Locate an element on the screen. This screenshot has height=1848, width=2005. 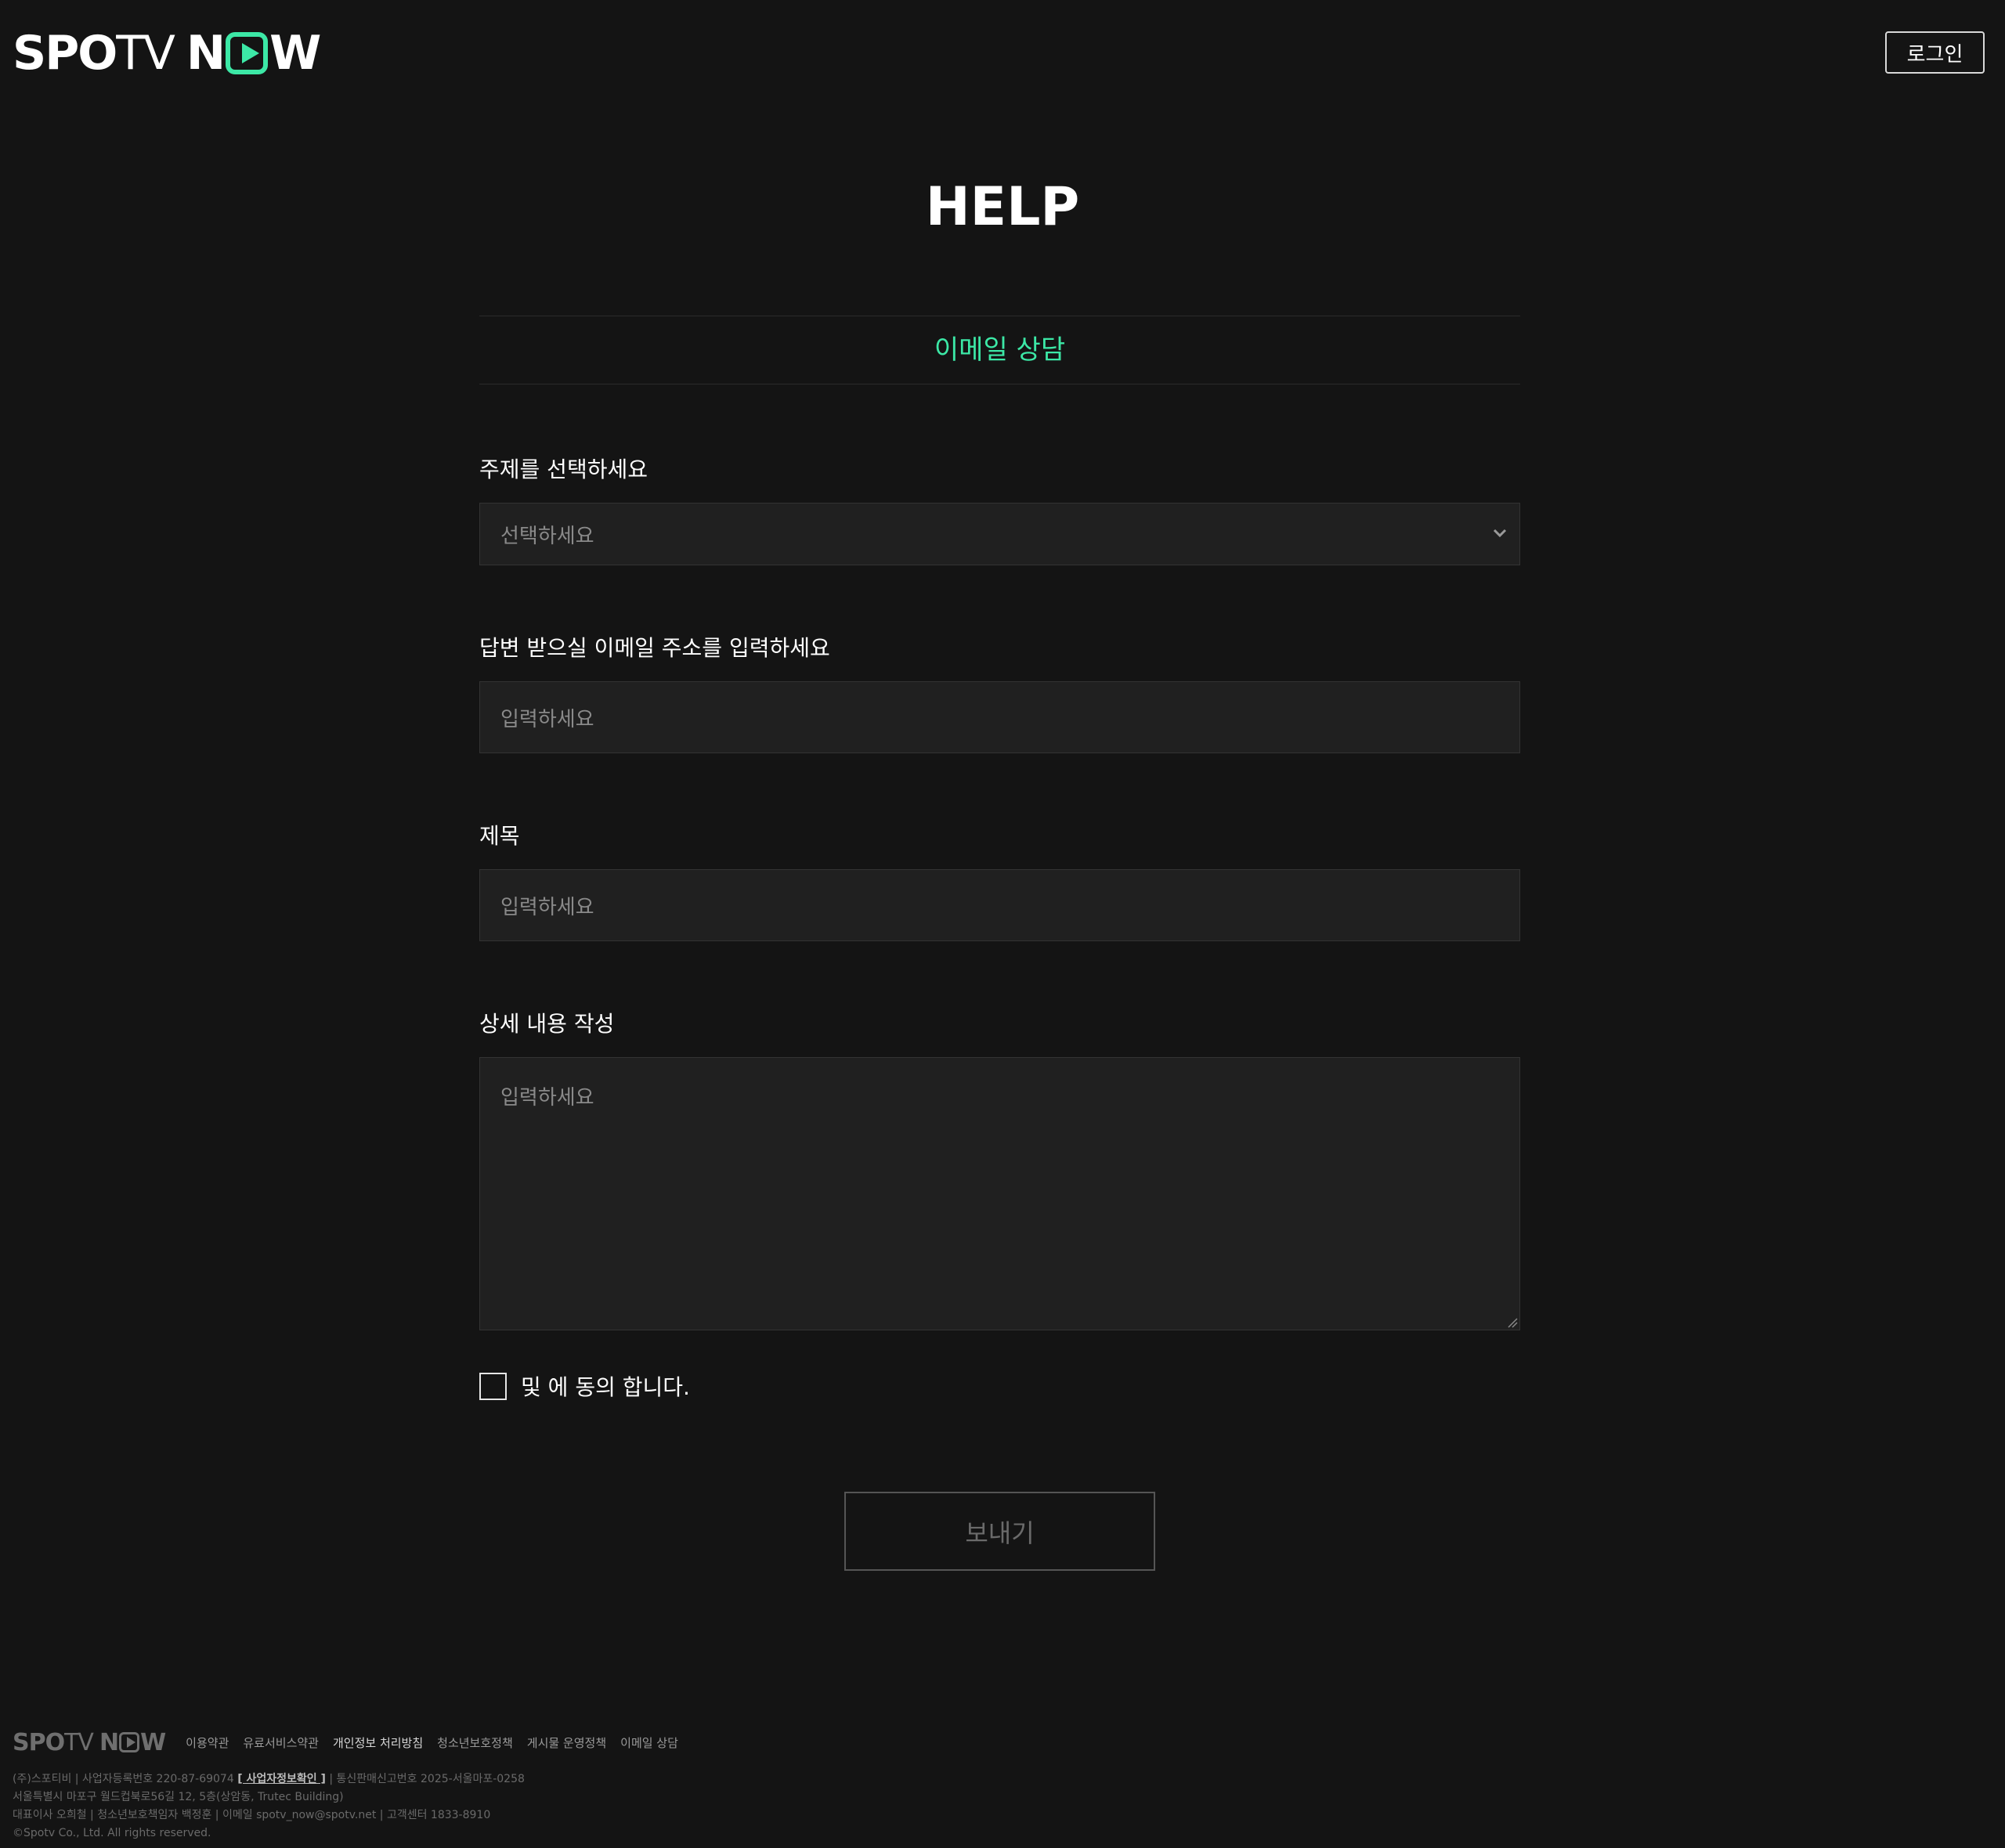
footer-link-email-consult: 이메일 상담 is located at coordinates (649, 1742).